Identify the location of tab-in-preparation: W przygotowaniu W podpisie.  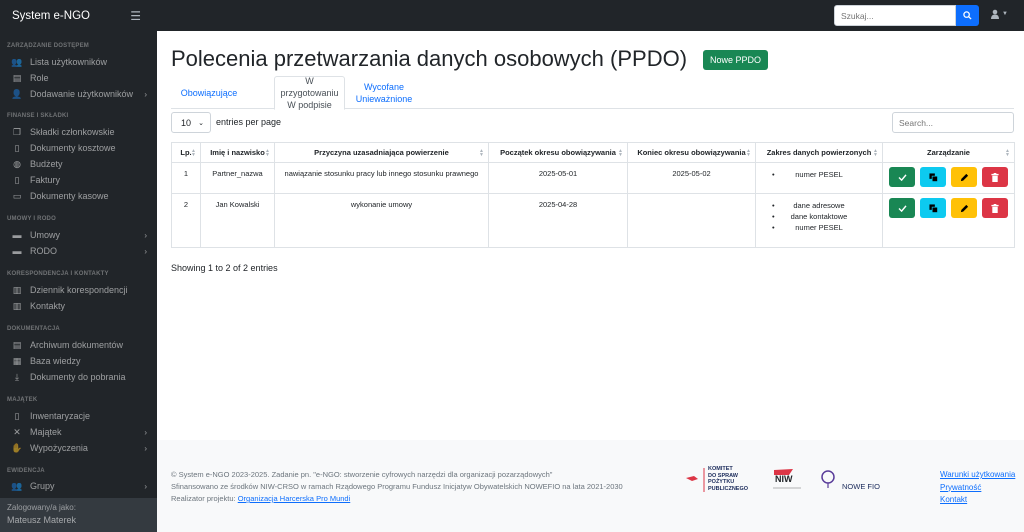
(309, 93).